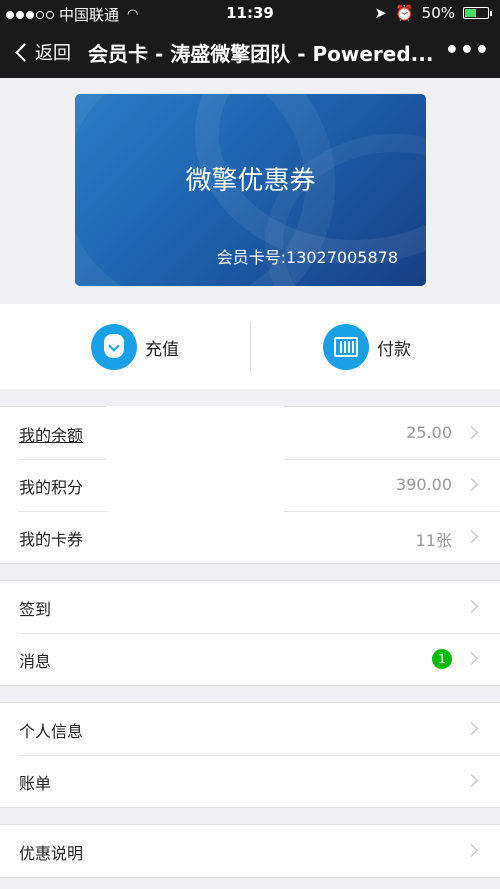 Image resolution: width=500 pixels, height=889 pixels. What do you see at coordinates (35, 609) in the screenshot?
I see `checkin-label: 签到` at bounding box center [35, 609].